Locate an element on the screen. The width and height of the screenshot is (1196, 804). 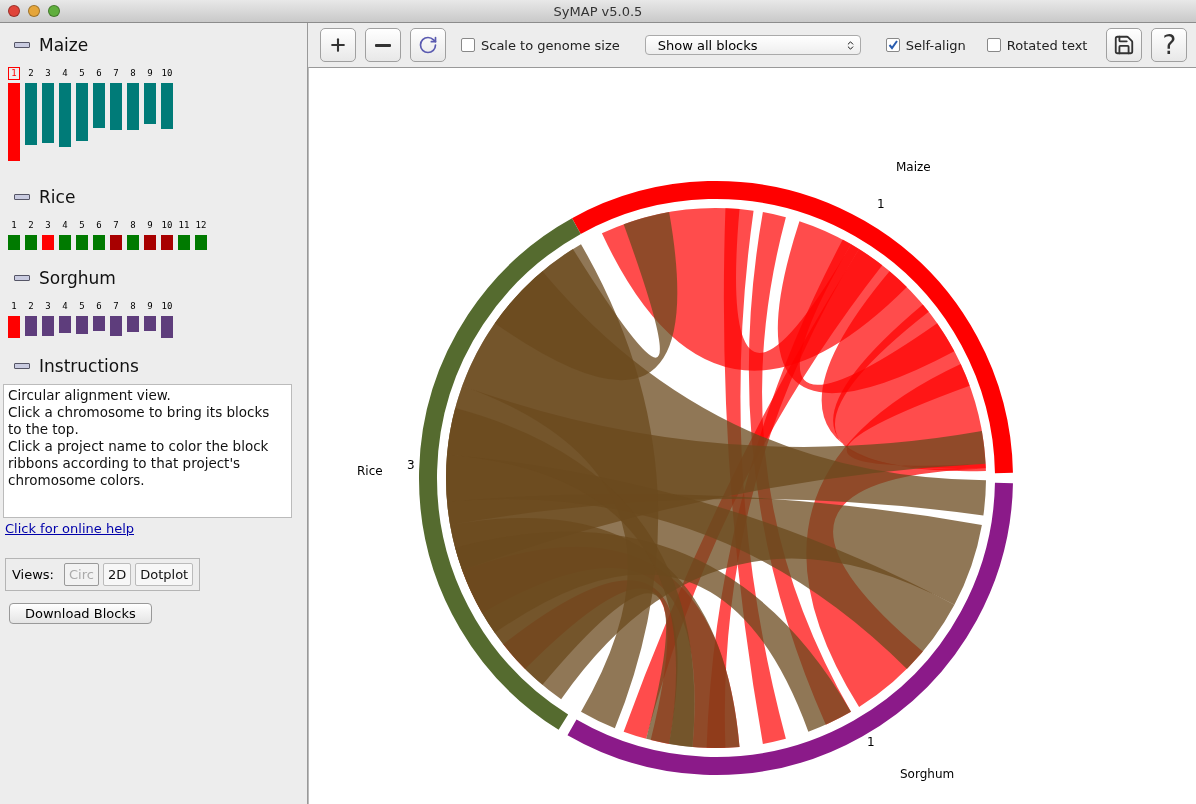
project-label: Maize is located at coordinates (913, 167).